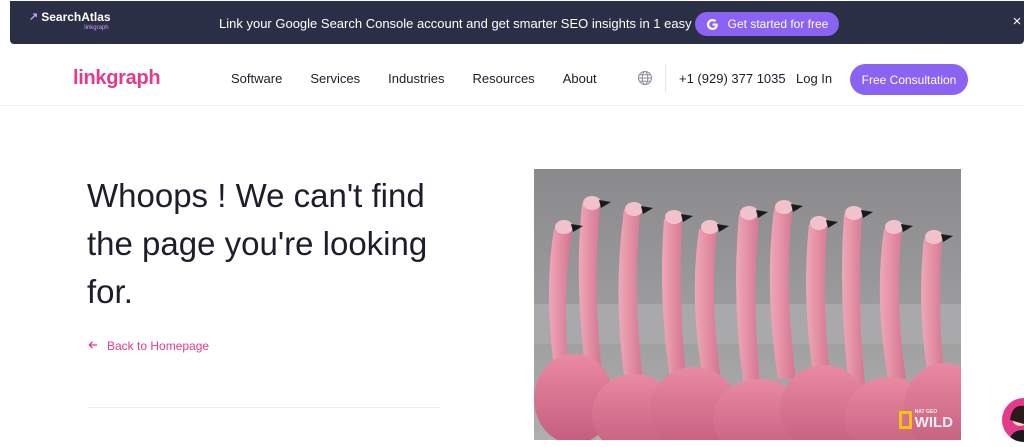 Image resolution: width=1024 pixels, height=447 pixels. Describe the element at coordinates (778, 24) in the screenshot. I see `get-started-label: Get started for free` at that location.